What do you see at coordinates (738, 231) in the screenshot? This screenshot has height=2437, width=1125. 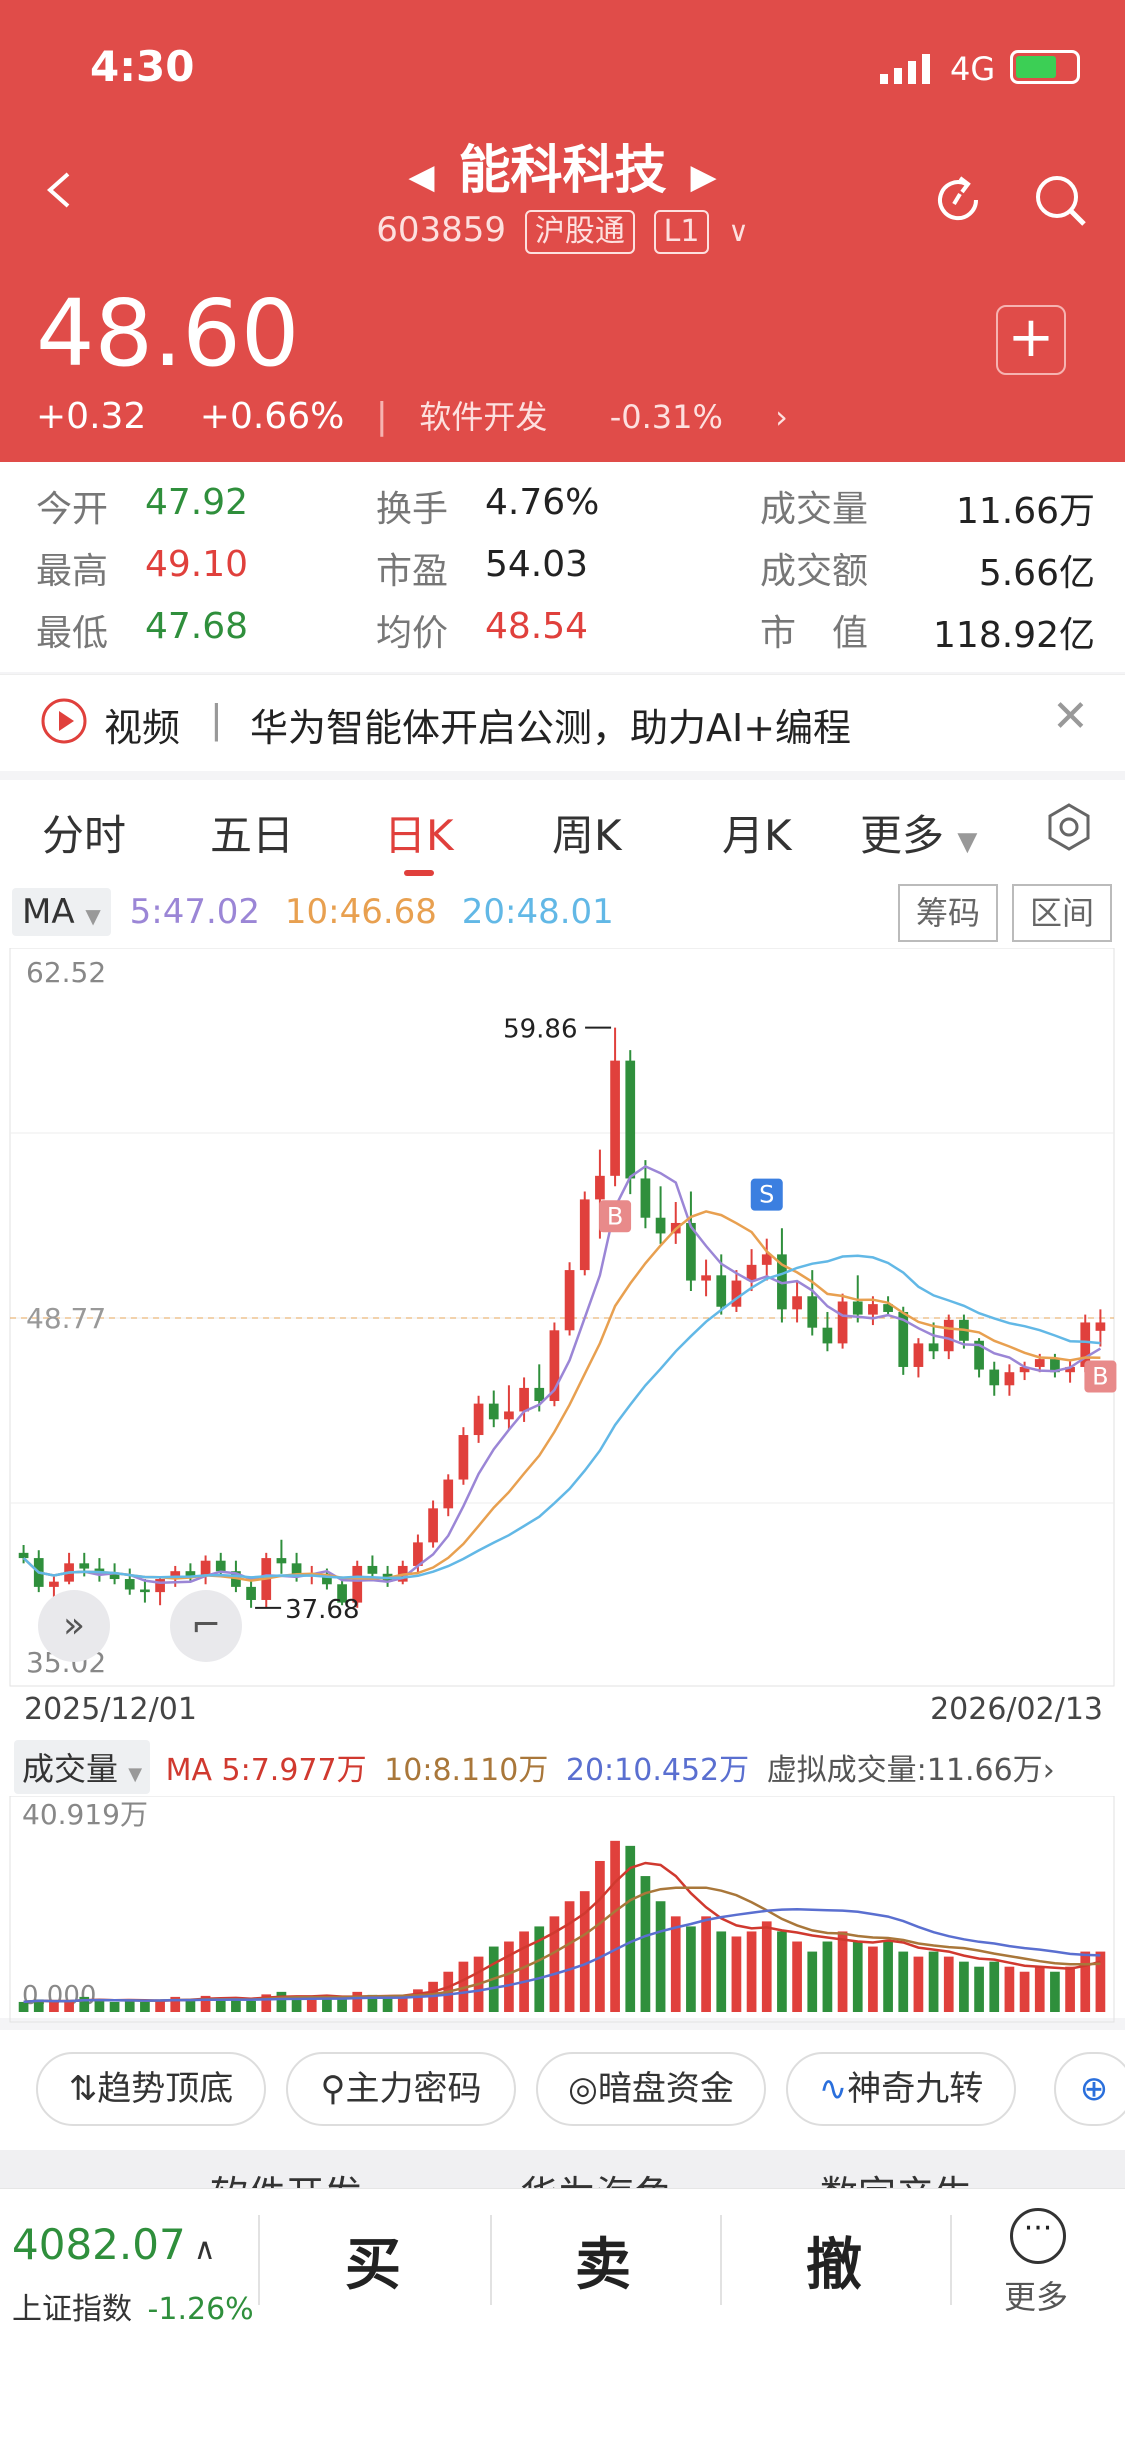 I see `chevron-down-icon: ∨` at bounding box center [738, 231].